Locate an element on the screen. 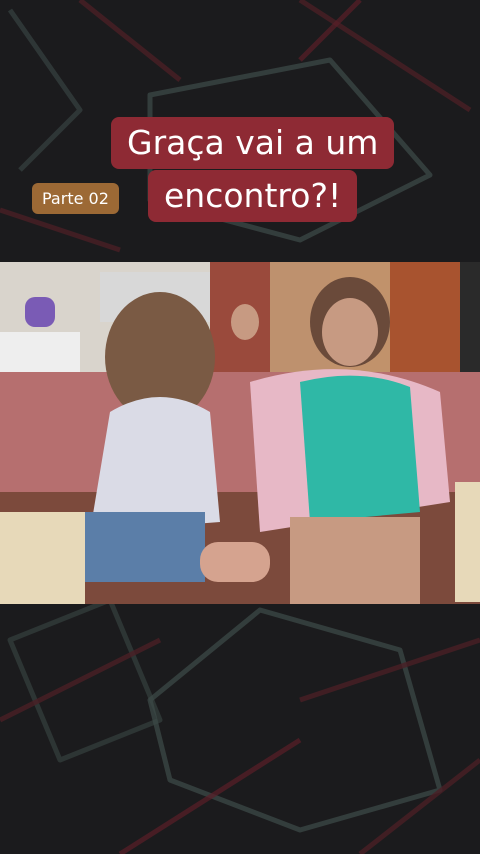  title-line-2: encontro?! is located at coordinates (253, 196).